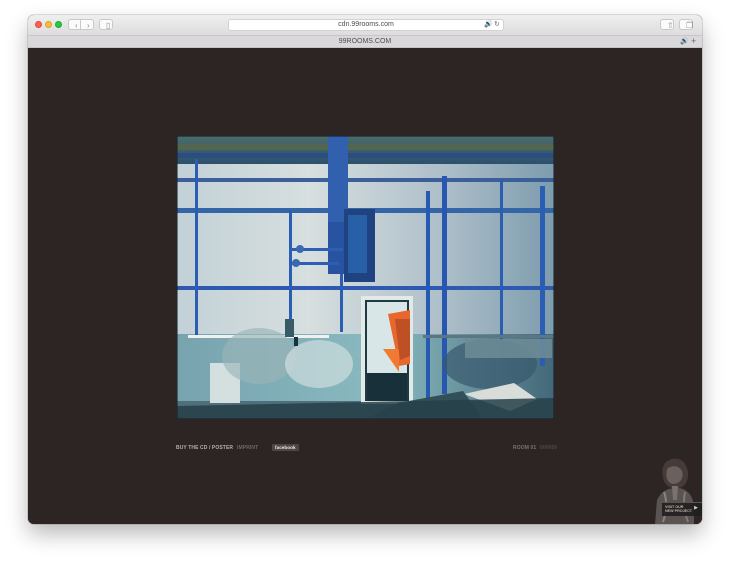  I want to click on chevron-right-icon: ›, so click(88, 25).